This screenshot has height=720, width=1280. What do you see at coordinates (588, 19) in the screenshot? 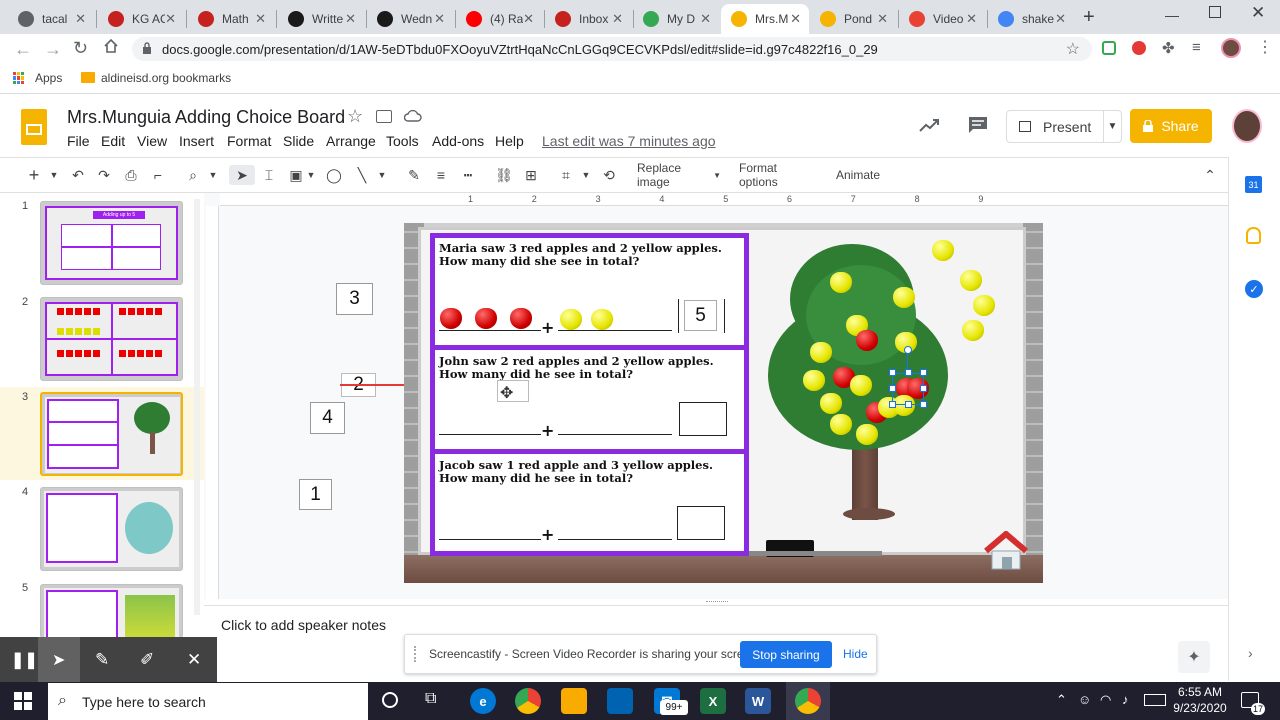
I see `browser-tab-6: Inbox ✕` at bounding box center [588, 19].